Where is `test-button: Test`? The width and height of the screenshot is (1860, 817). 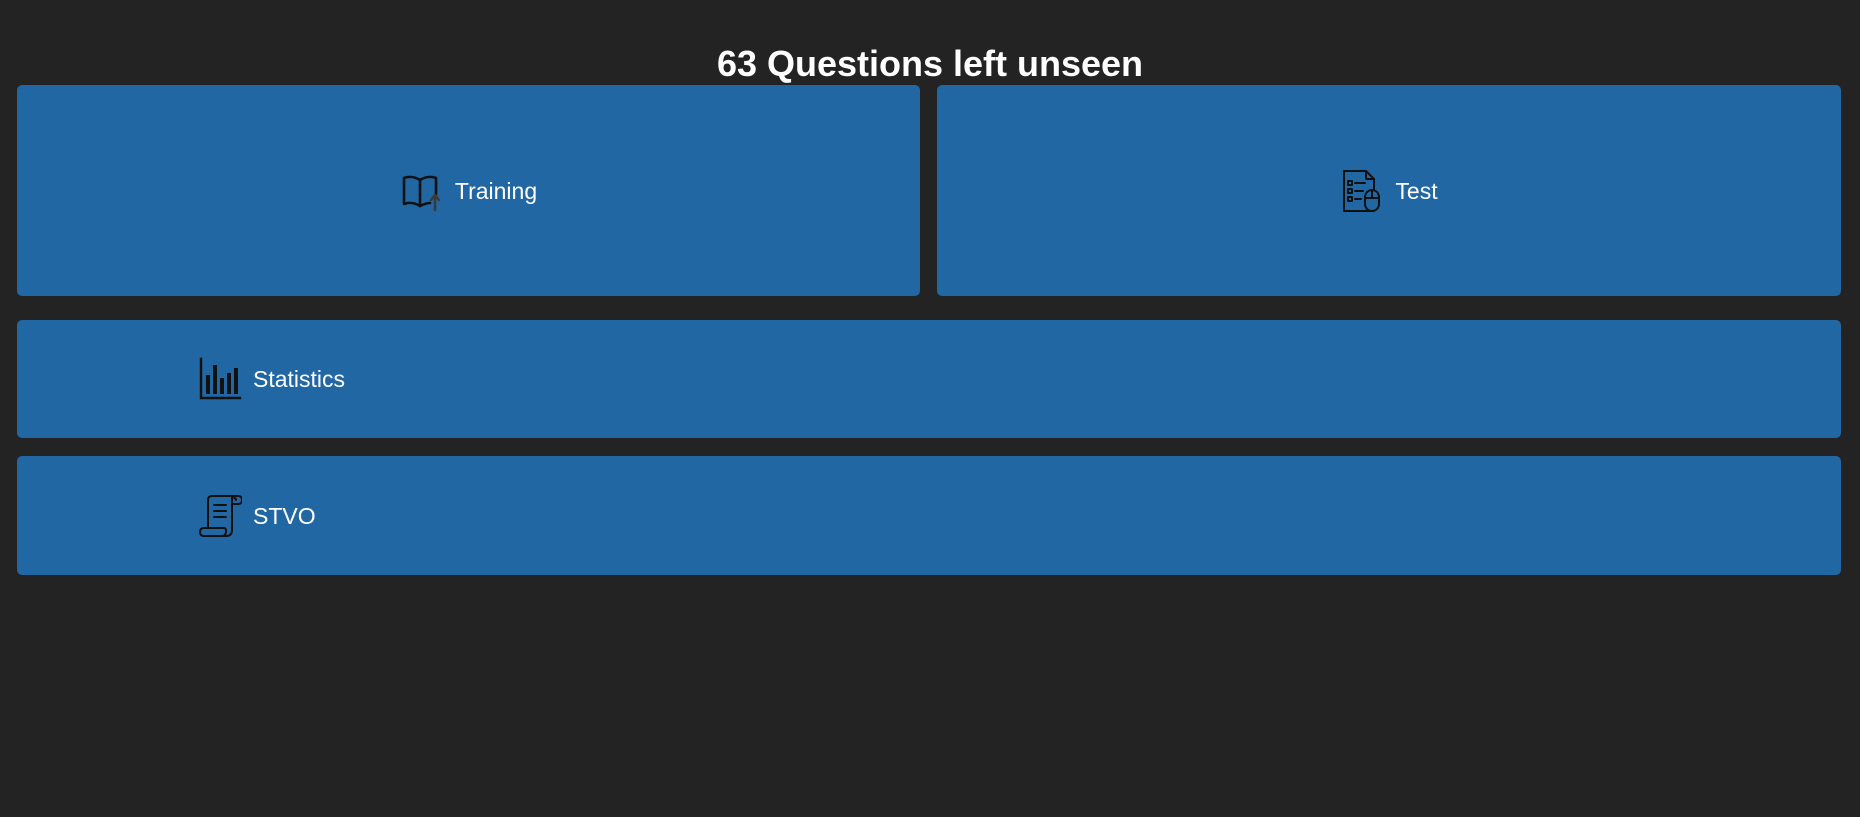 test-button: Test is located at coordinates (1389, 190).